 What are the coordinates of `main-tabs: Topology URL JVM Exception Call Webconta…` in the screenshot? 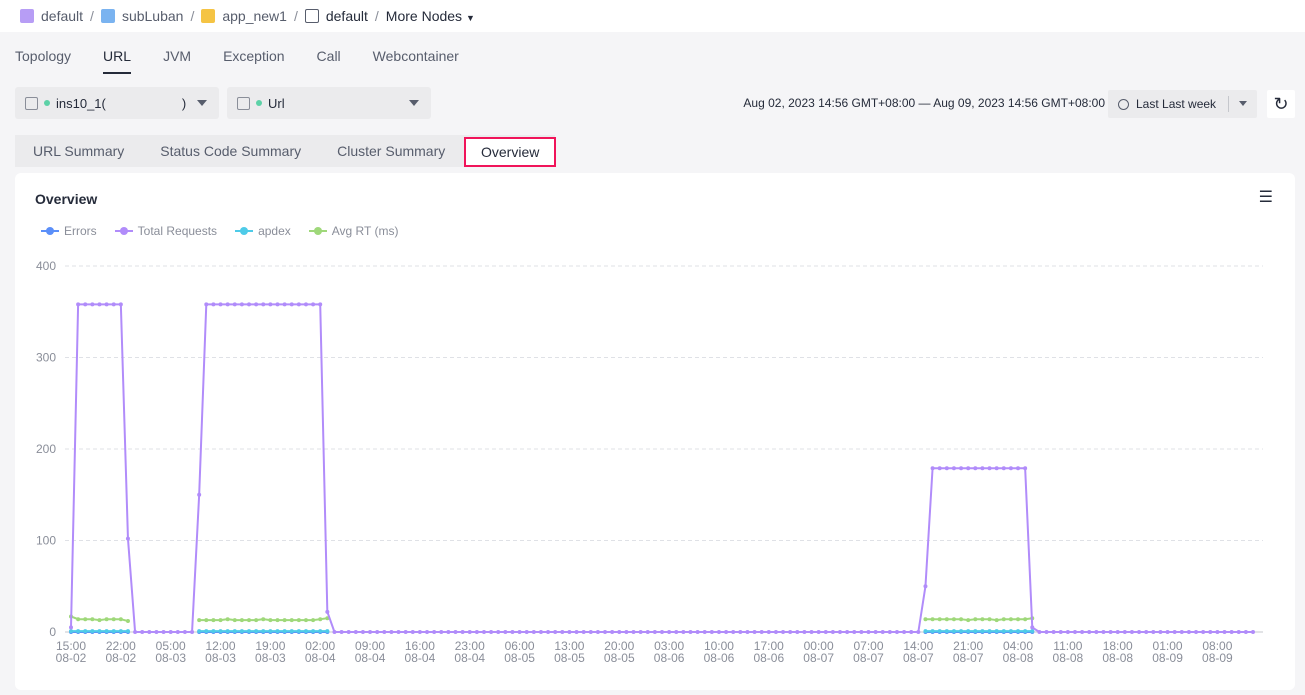 It's located at (237, 61).